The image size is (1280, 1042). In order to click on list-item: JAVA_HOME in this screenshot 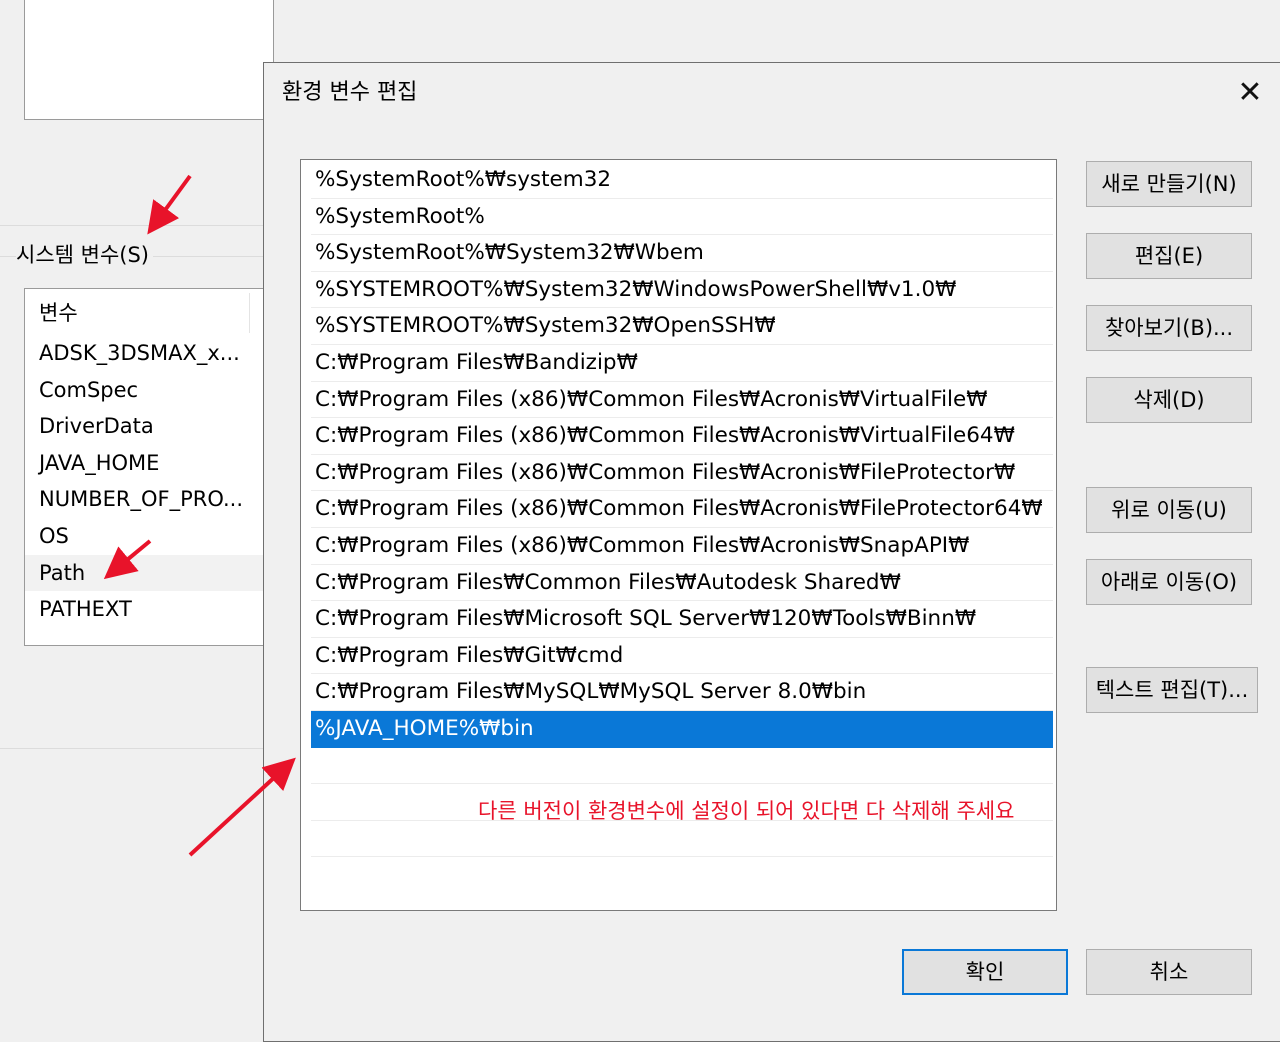, I will do `click(149, 463)`.